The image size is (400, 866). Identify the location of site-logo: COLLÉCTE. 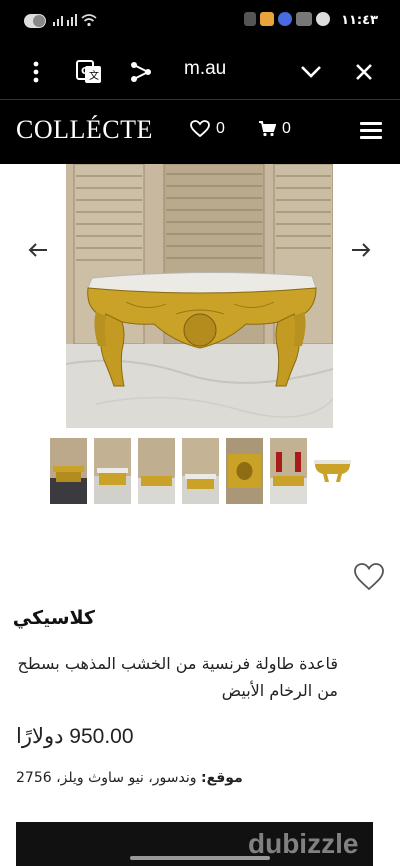
(84, 130).